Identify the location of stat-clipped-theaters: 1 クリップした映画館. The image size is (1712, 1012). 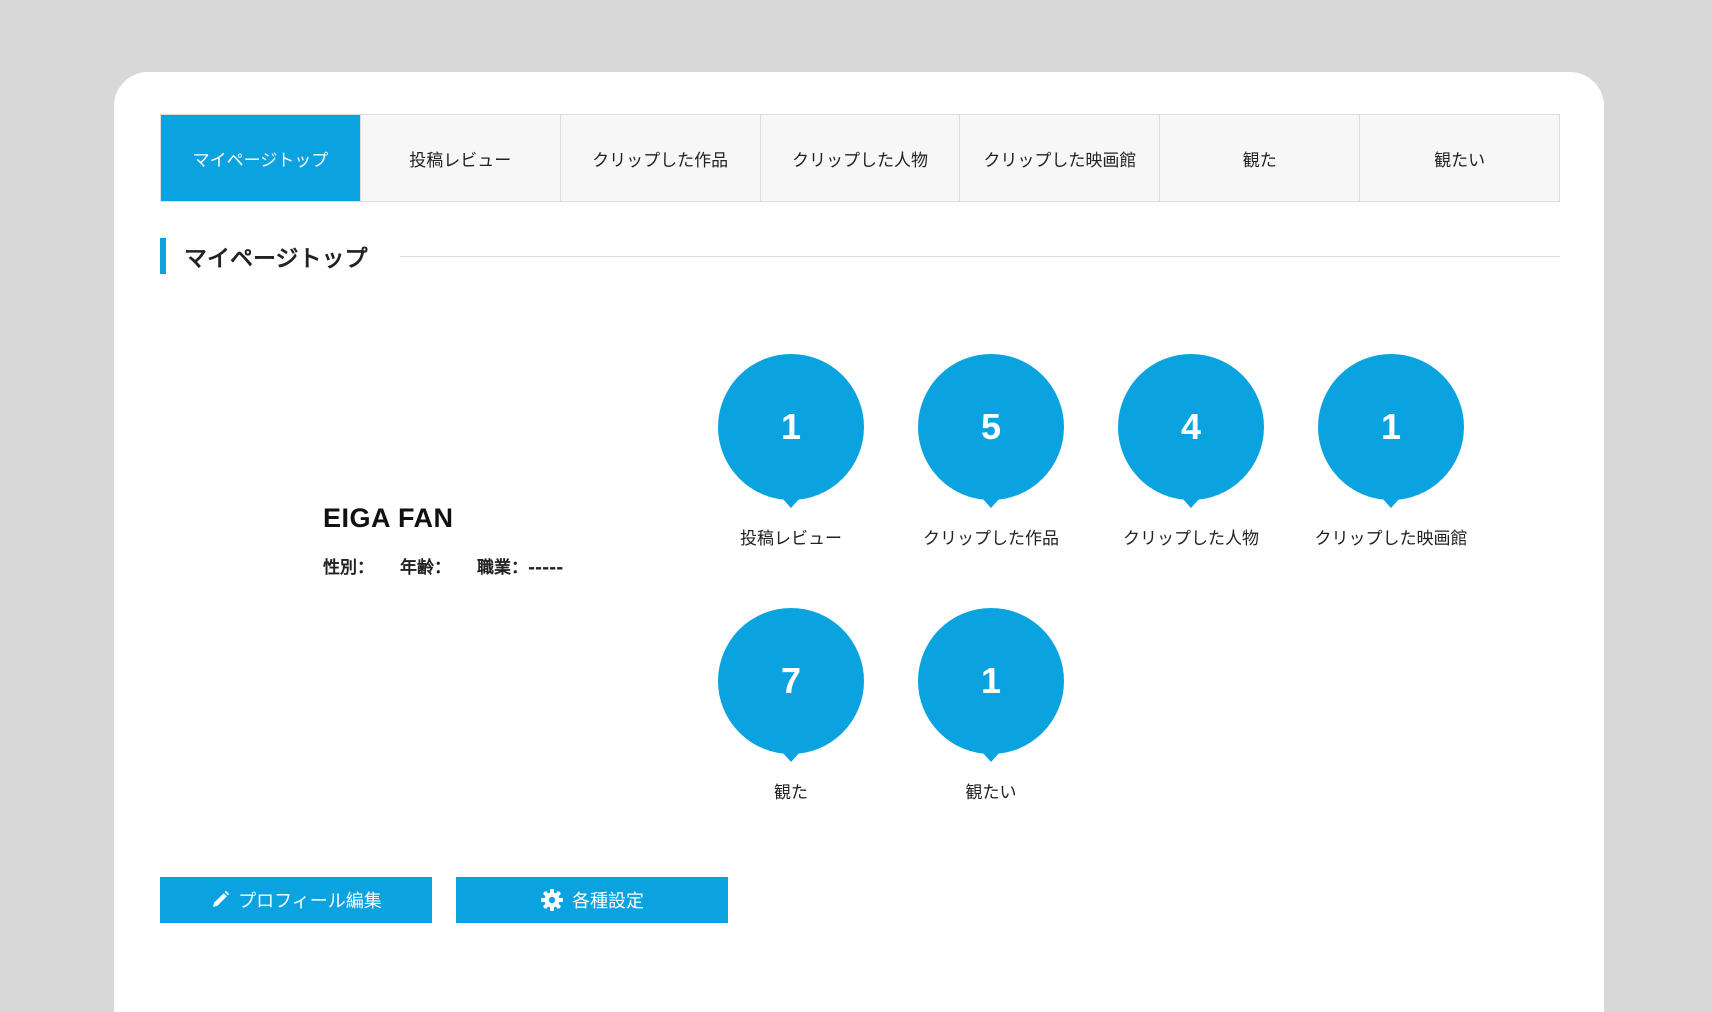
(1391, 451).